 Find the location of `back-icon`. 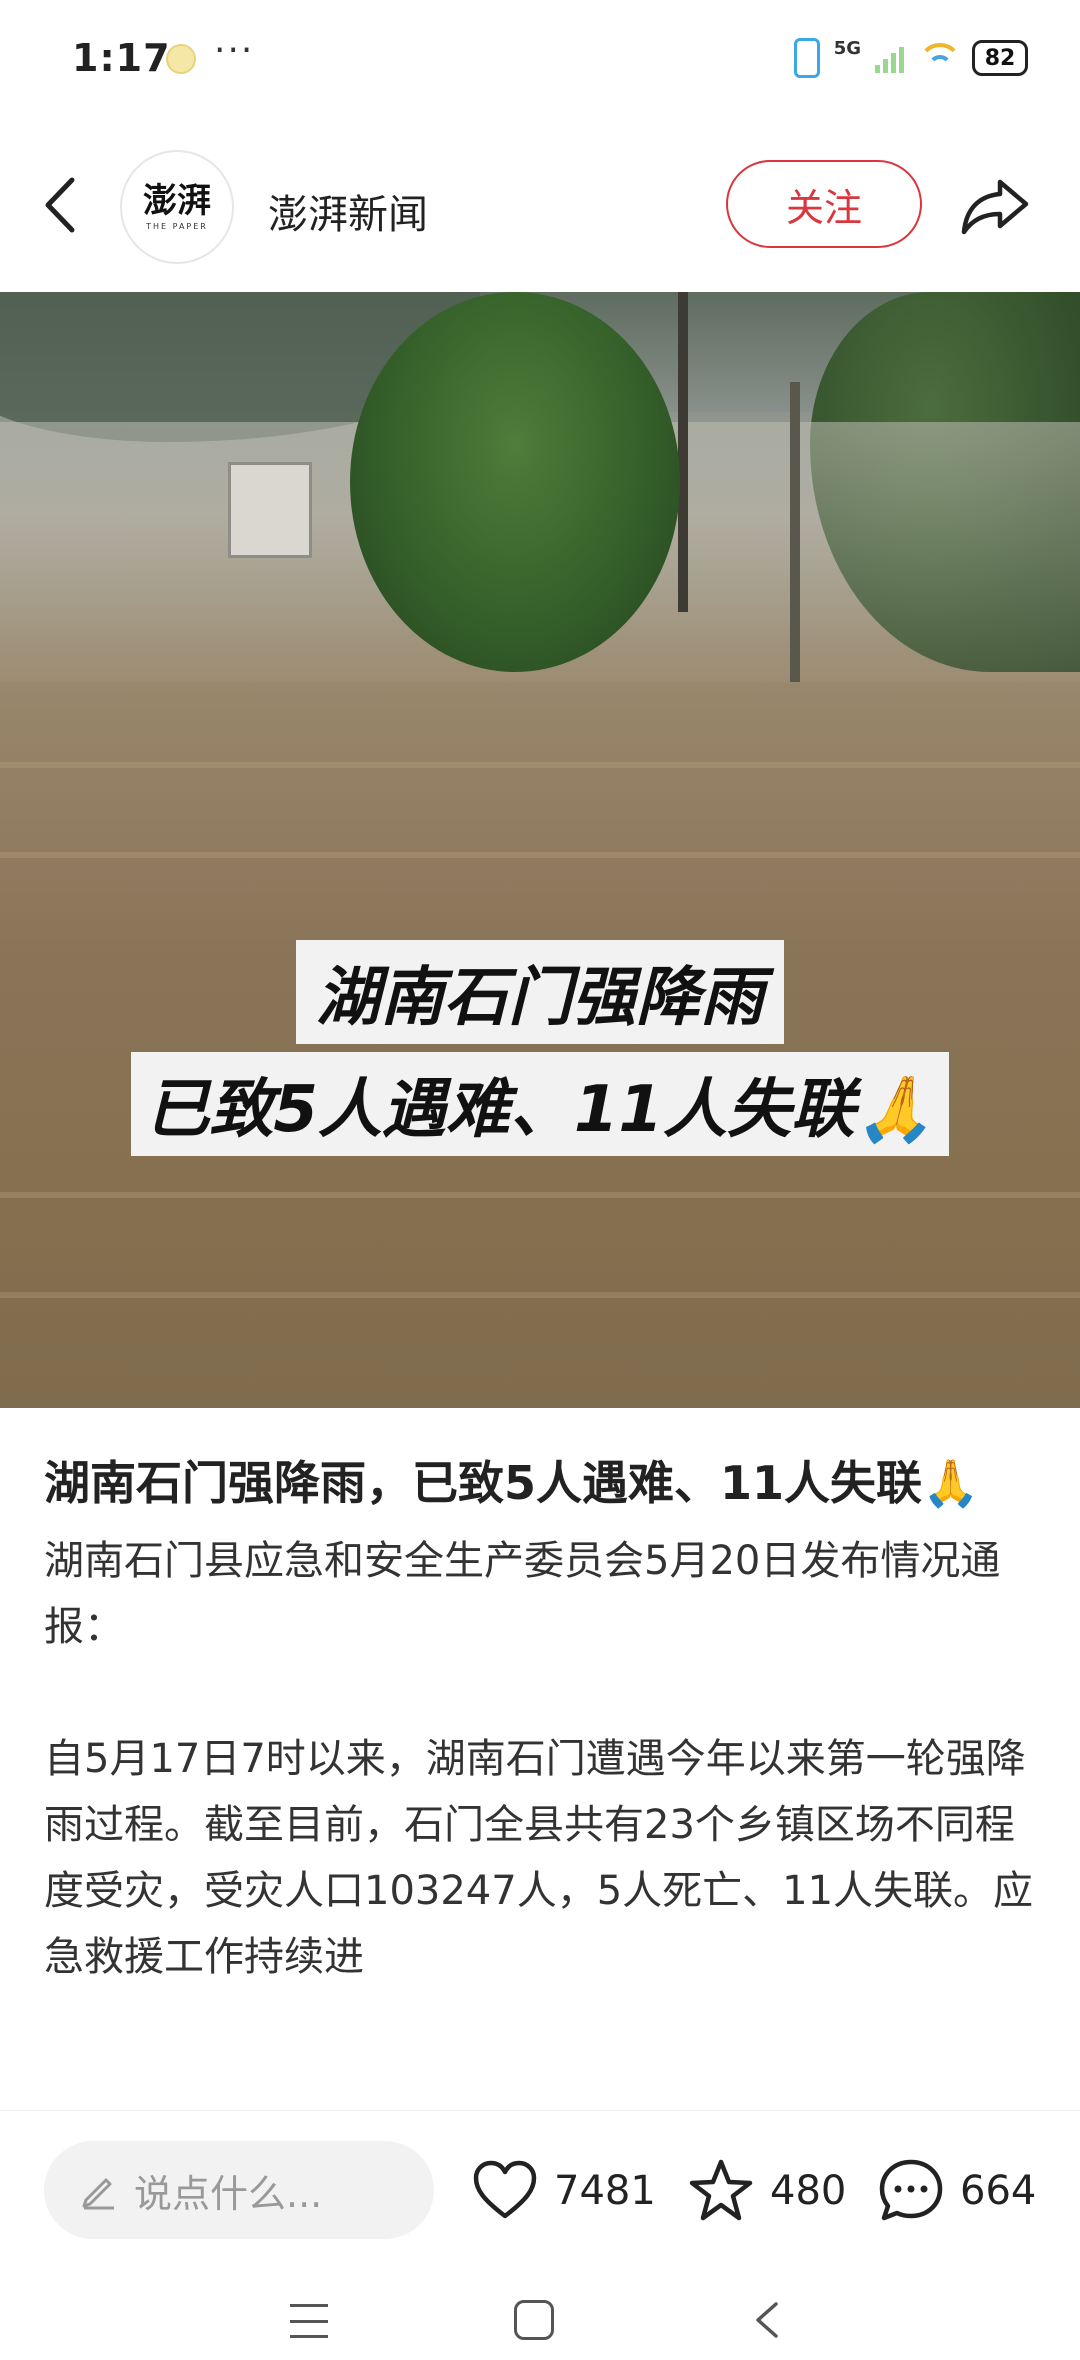

back-icon is located at coordinates (60, 205).